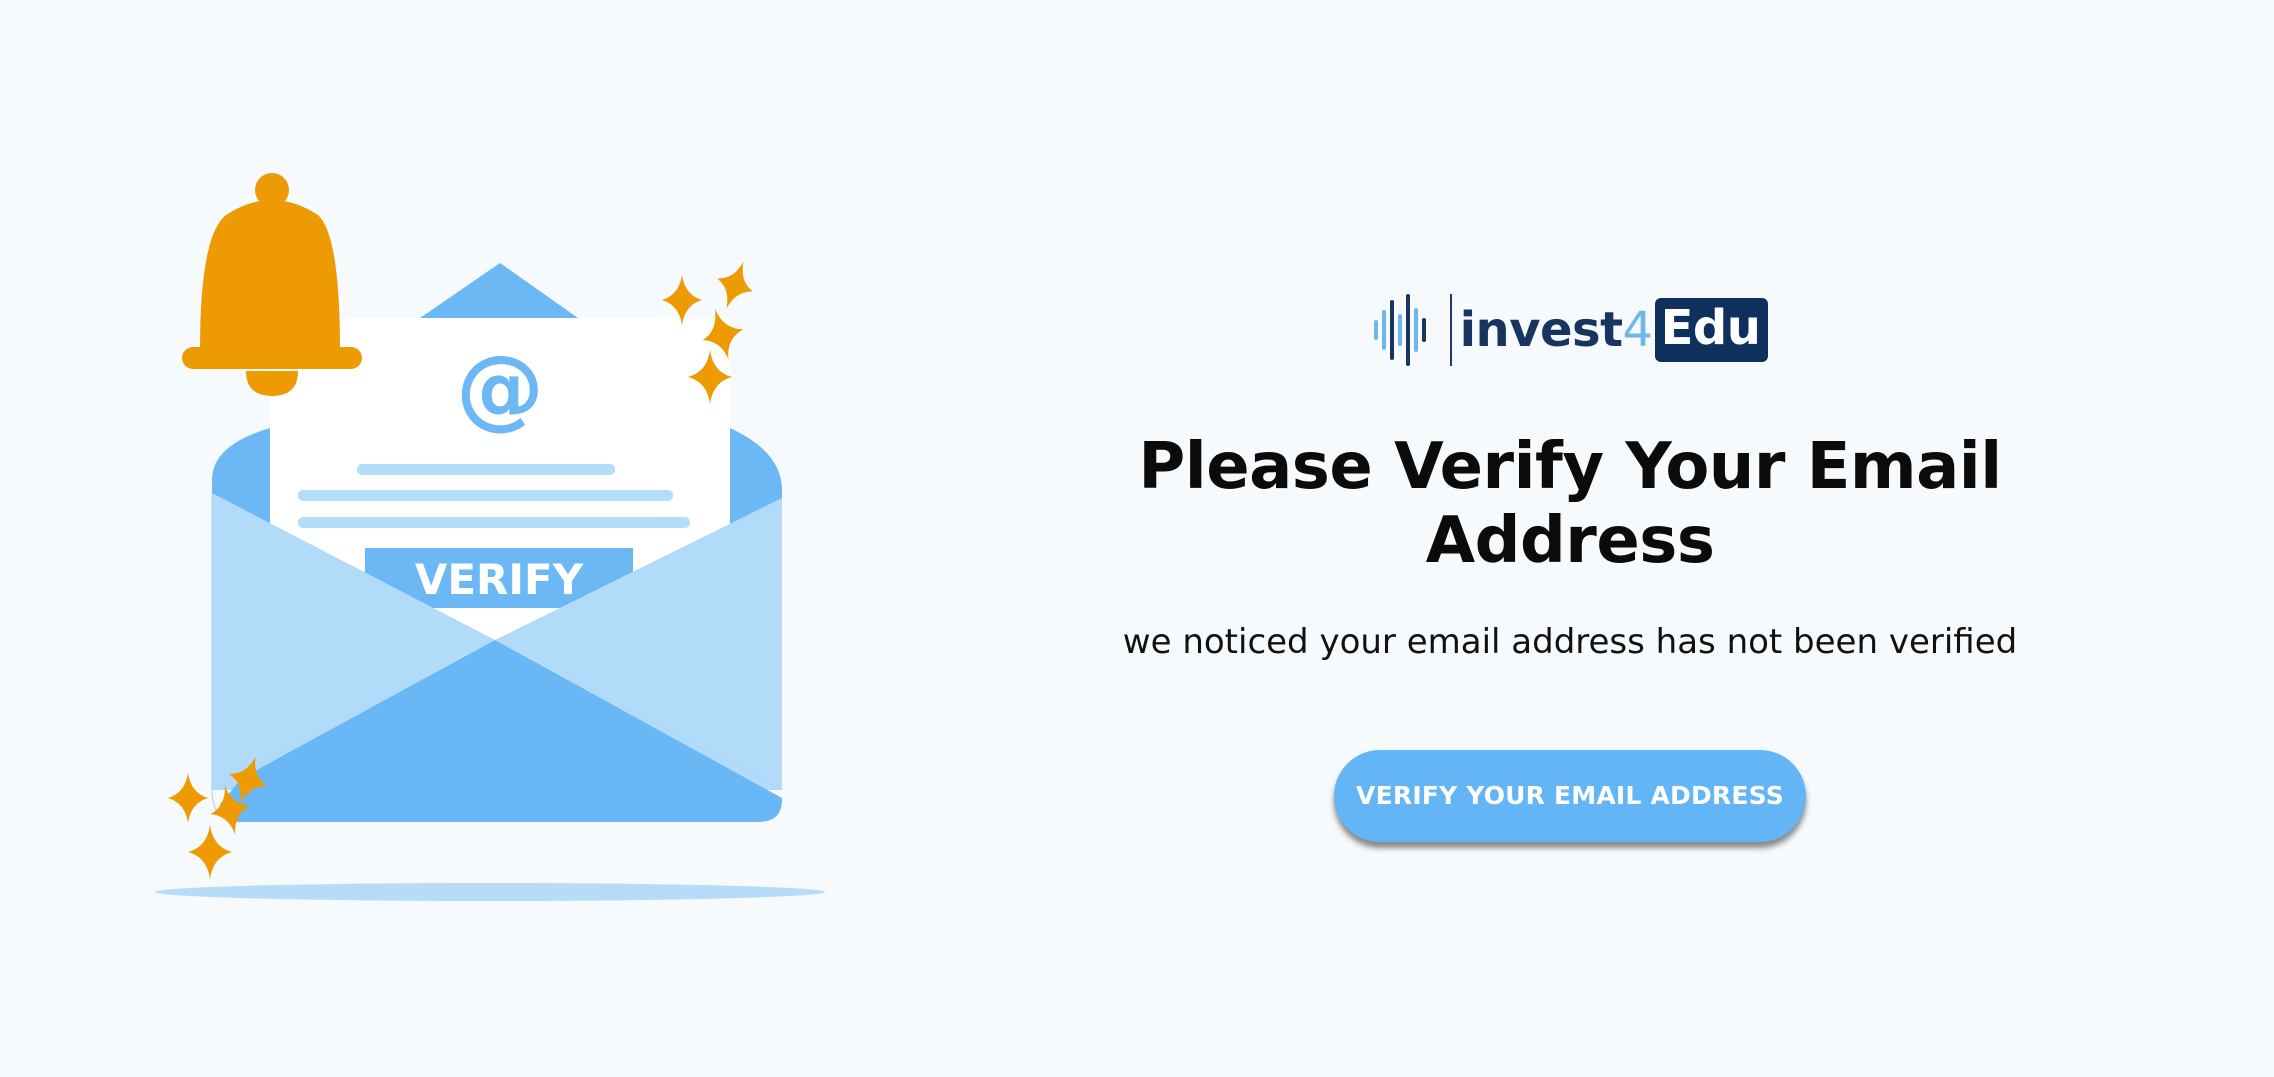 The image size is (2274, 1077). I want to click on at-symbol-icon: @, so click(500, 387).